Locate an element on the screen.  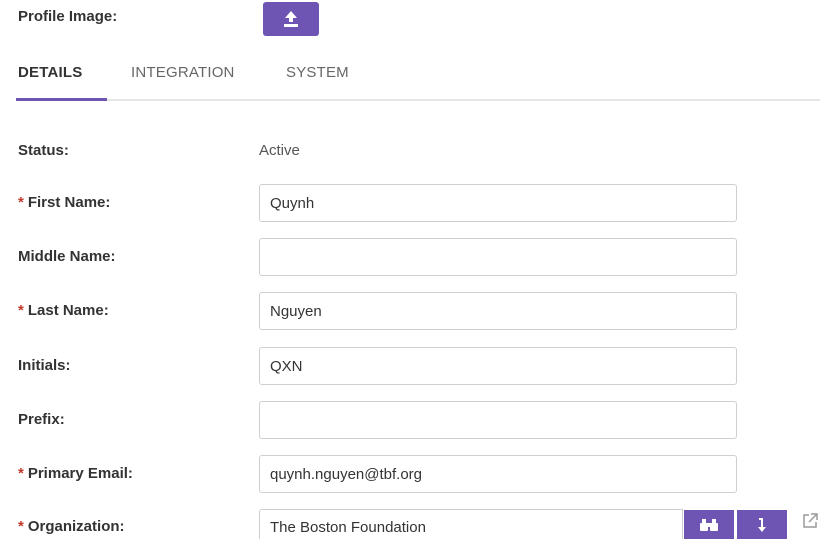
upload-icon is located at coordinates (291, 19).